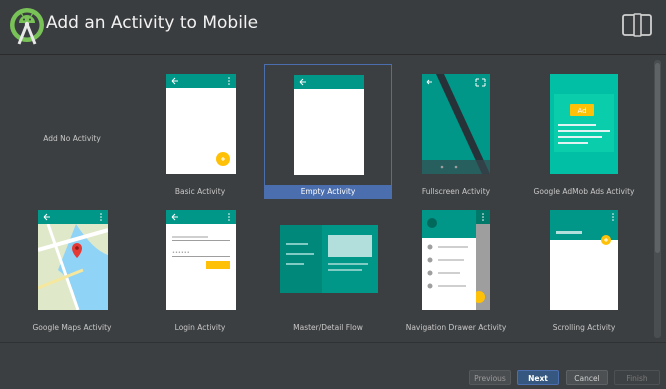 The width and height of the screenshot is (666, 389). I want to click on ad-badge-text: Ad, so click(581, 111).